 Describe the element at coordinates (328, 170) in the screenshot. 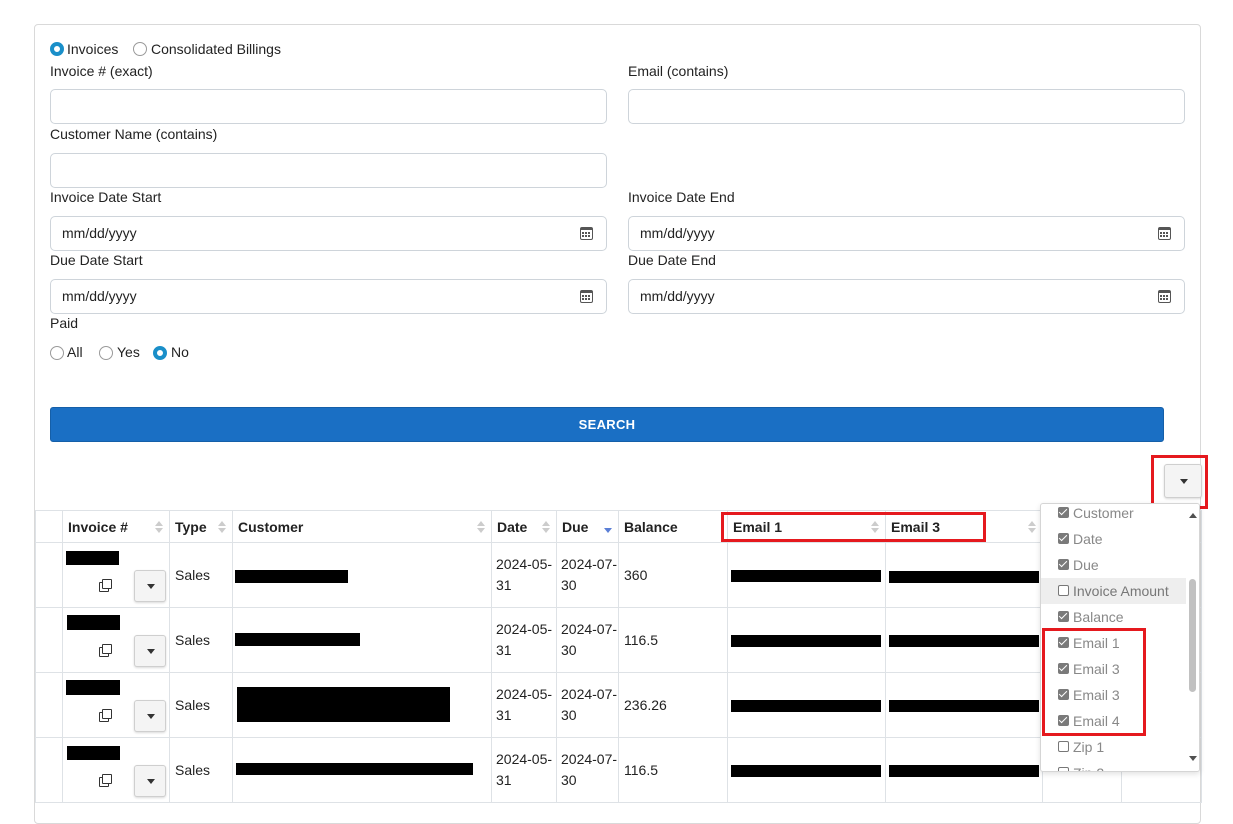

I see `customer-name-input` at that location.